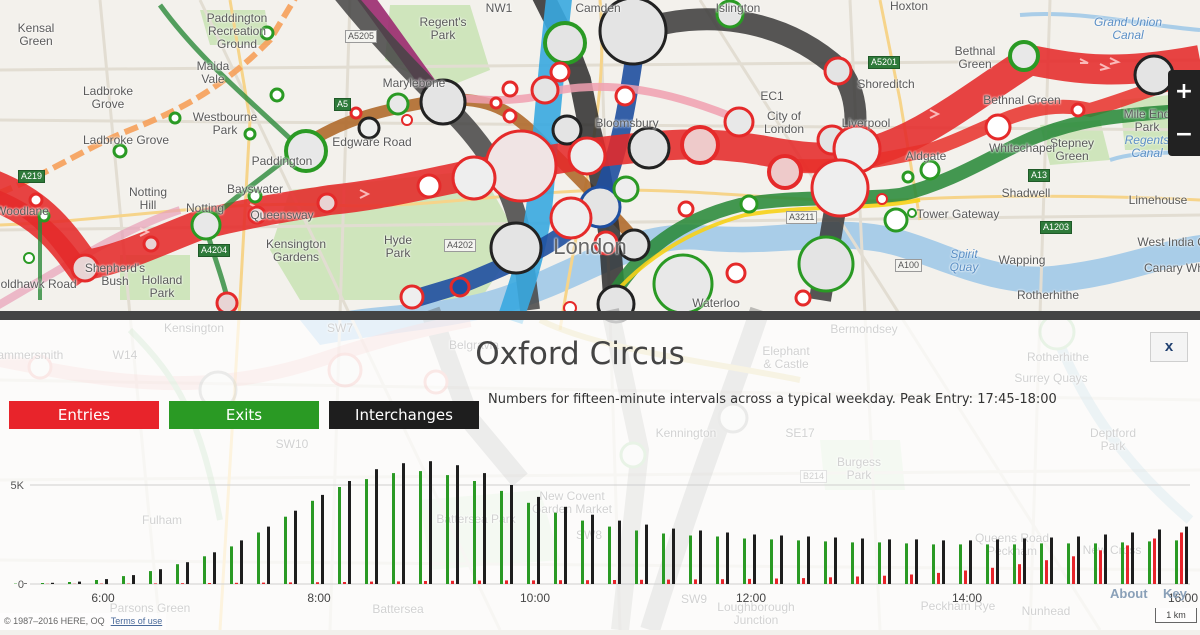  Describe the element at coordinates (866, 123) in the screenshot. I see `map-place-label: Liverpool` at that location.